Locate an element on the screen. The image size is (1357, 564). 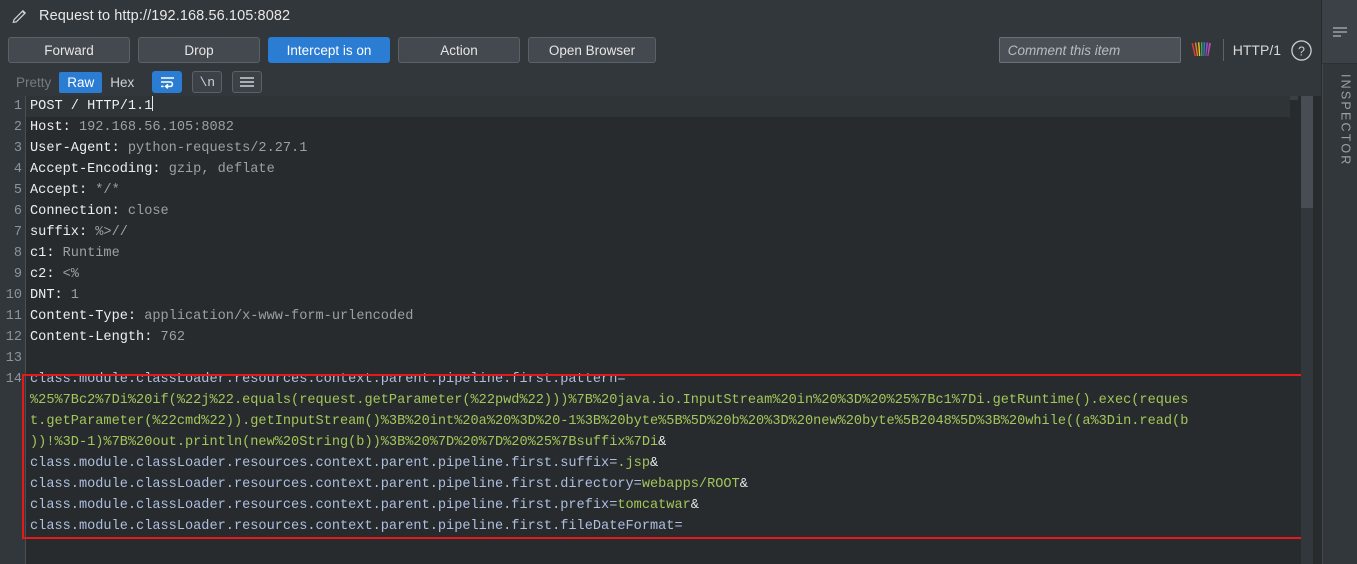
inspector-toggle-button is located at coordinates (1339, 32).